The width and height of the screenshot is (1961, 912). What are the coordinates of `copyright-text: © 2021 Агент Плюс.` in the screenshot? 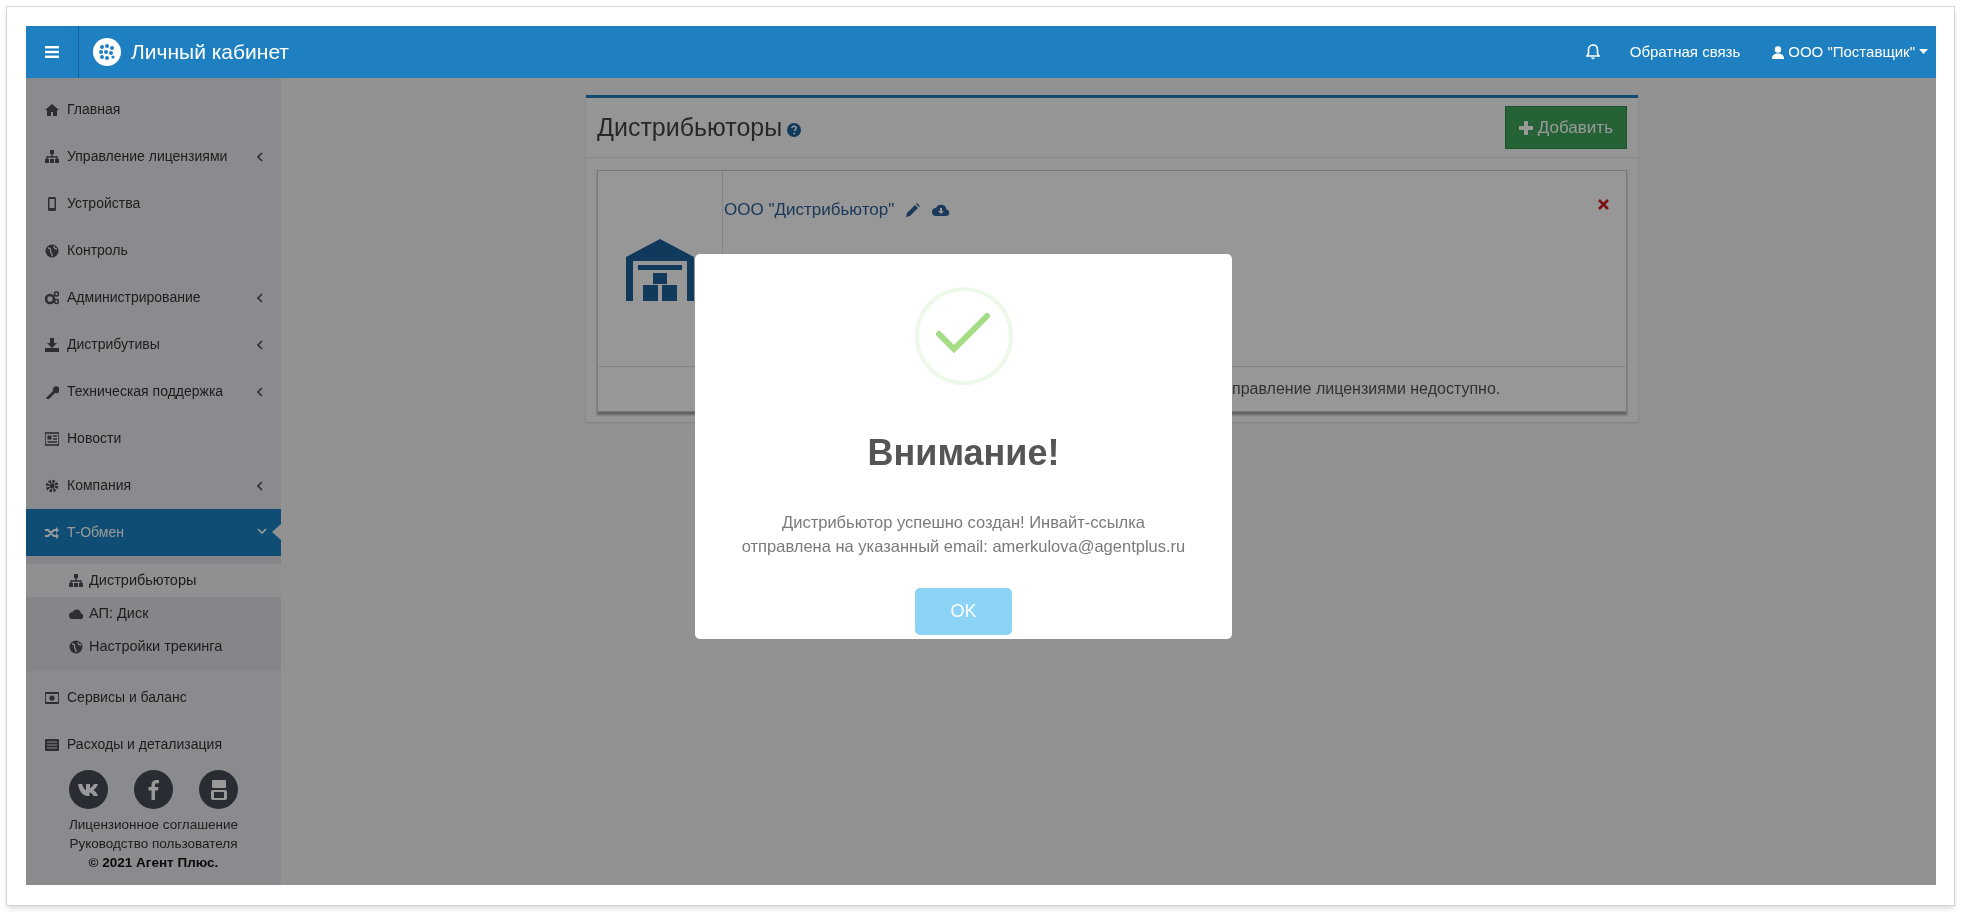 It's located at (153, 863).